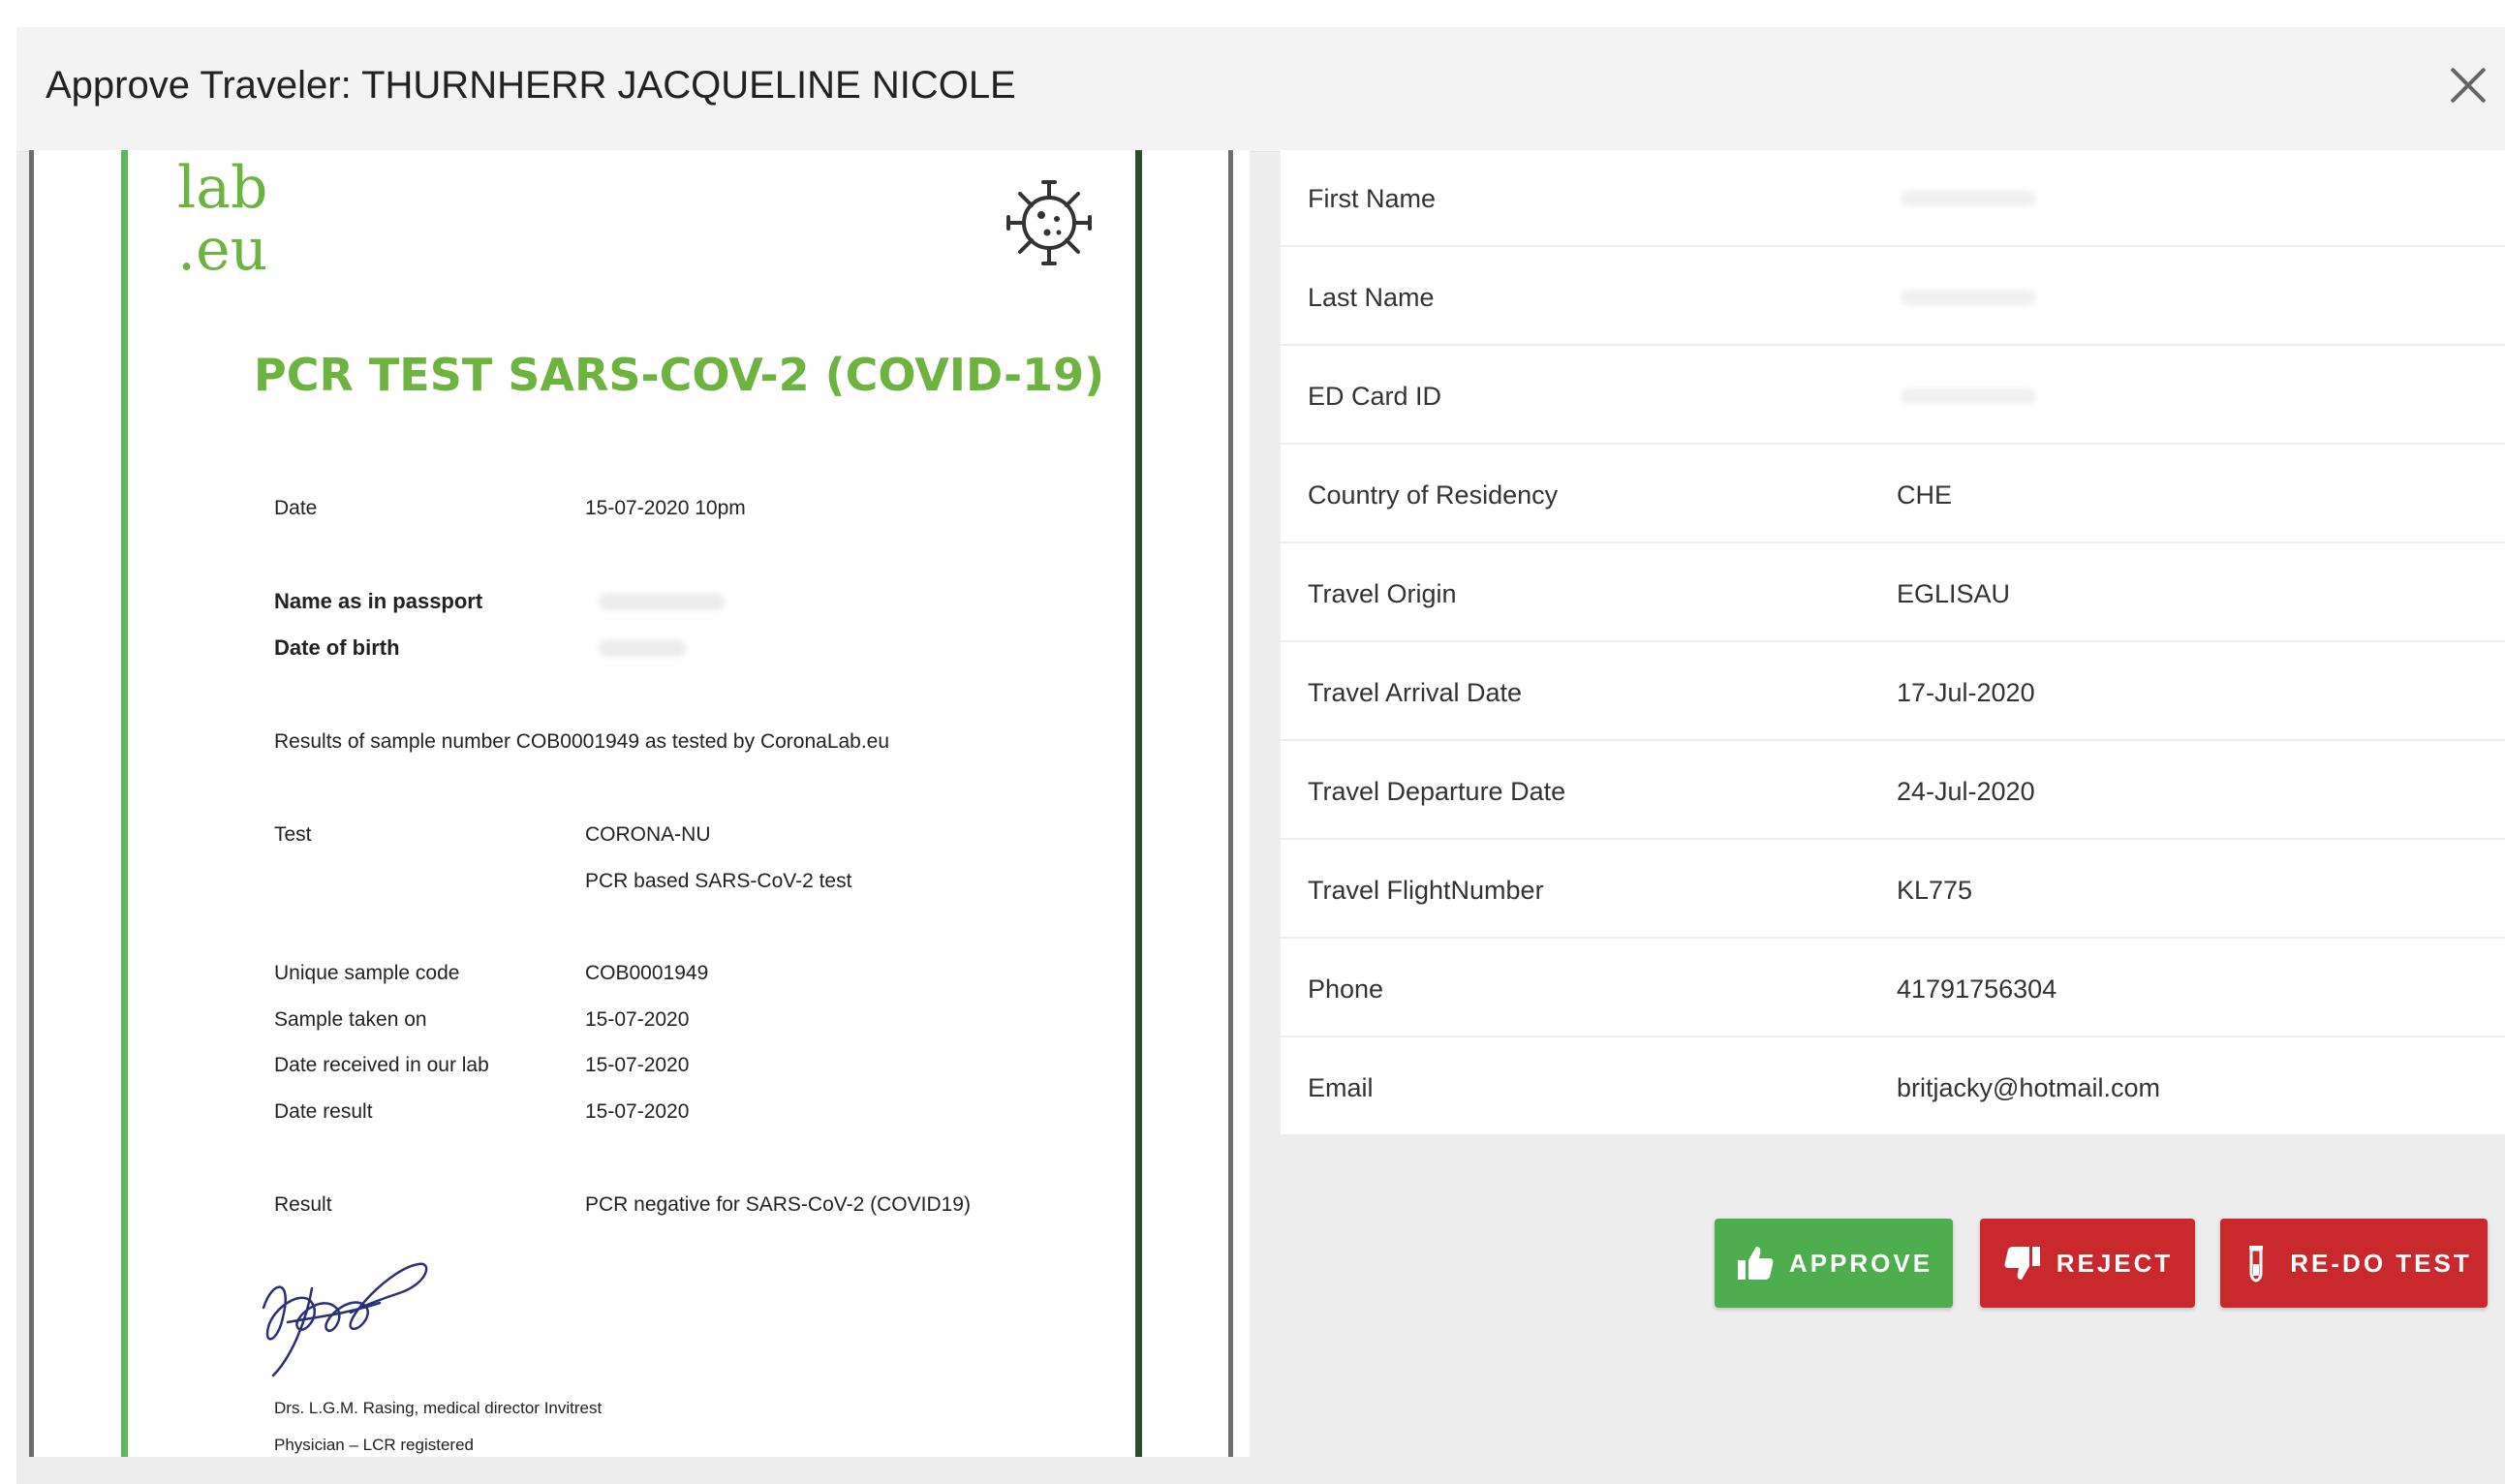 Image resolution: width=2505 pixels, height=1484 pixels. What do you see at coordinates (1860, 1263) in the screenshot?
I see `approve-label: APPROVE` at bounding box center [1860, 1263].